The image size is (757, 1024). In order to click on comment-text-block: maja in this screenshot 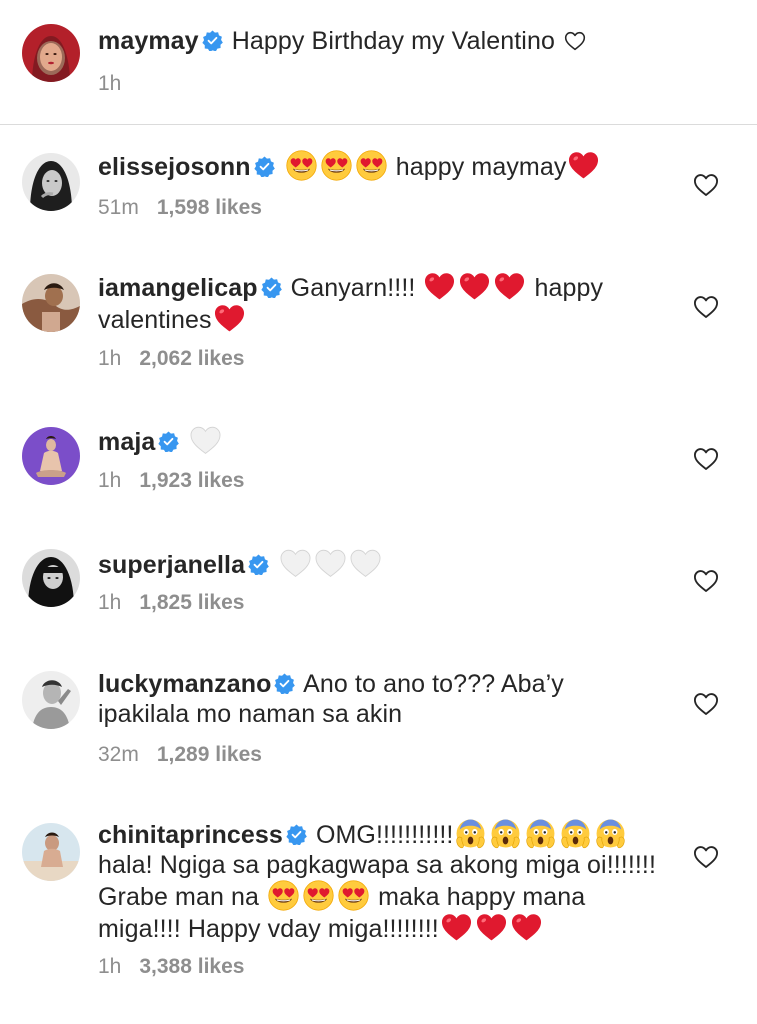, I will do `click(378, 441)`.